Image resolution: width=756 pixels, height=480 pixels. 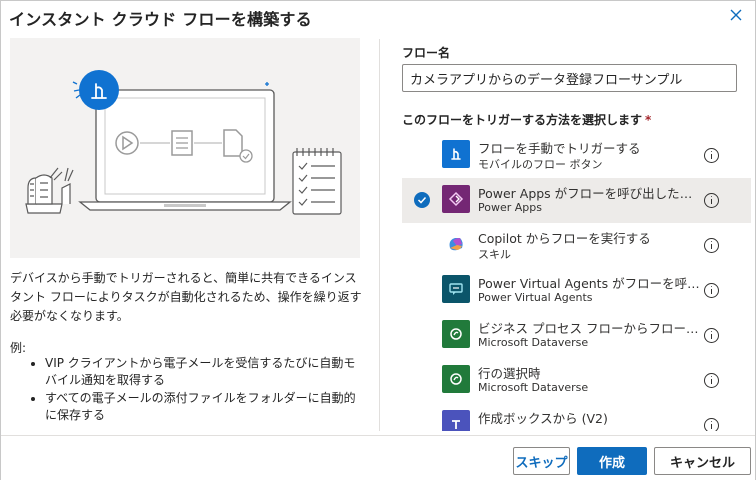 What do you see at coordinates (702, 461) in the screenshot?
I see `cancel-button: キャンセル` at bounding box center [702, 461].